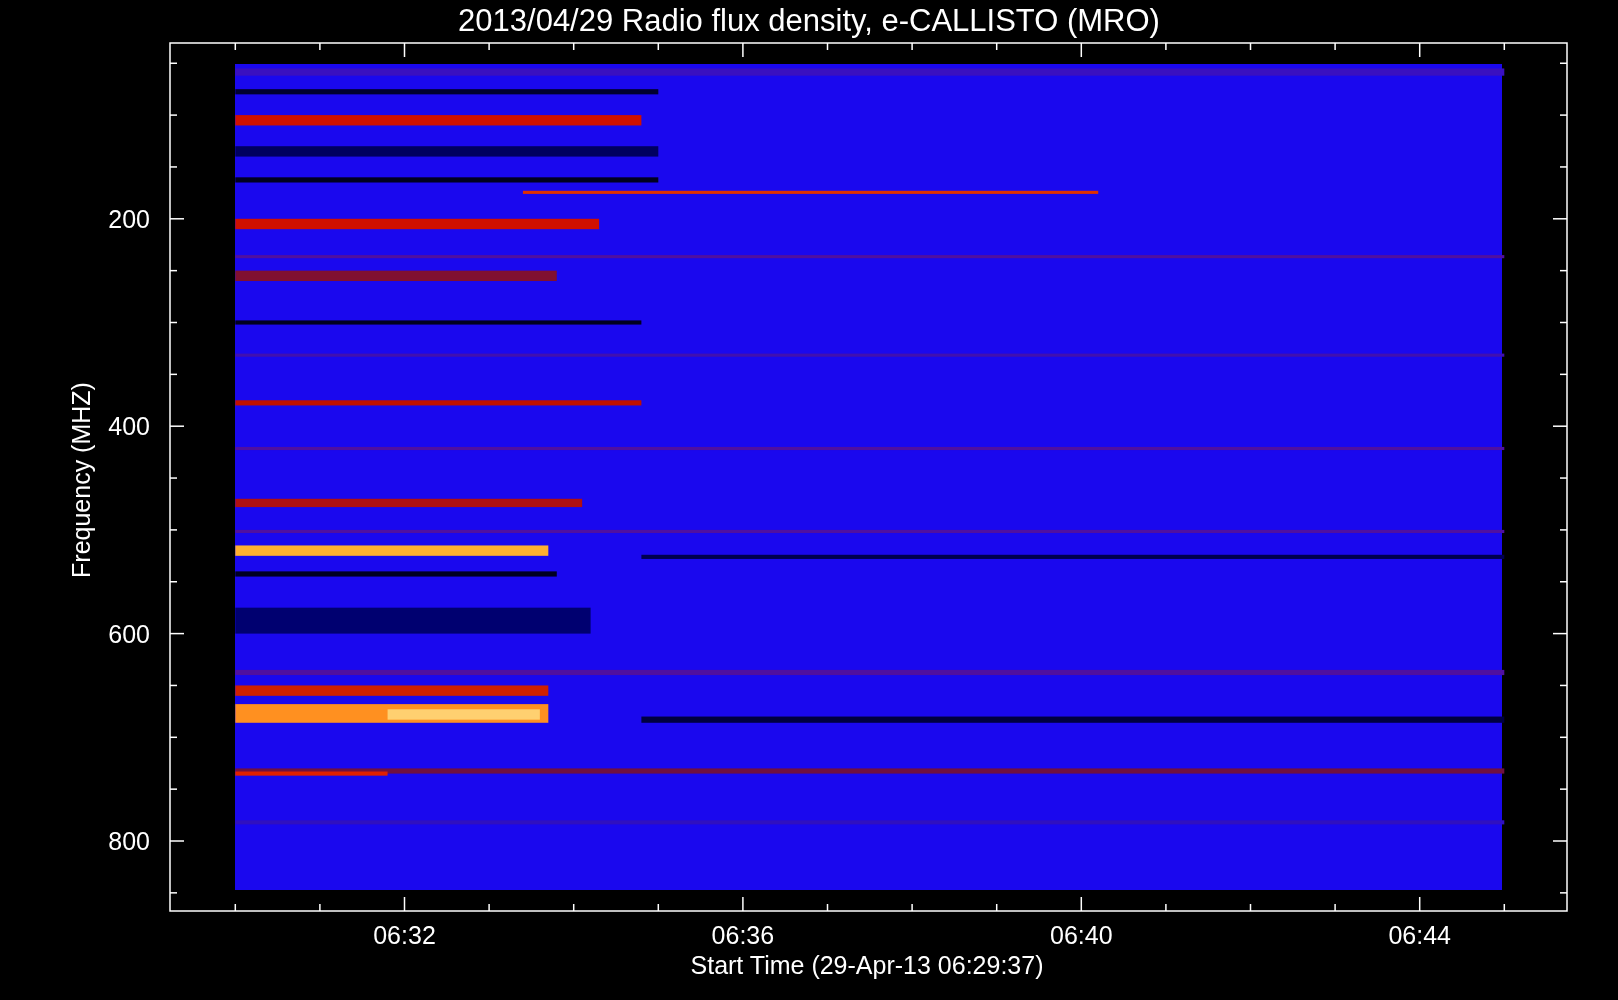  What do you see at coordinates (129, 841) in the screenshot?
I see `axis-tick-label: 800` at bounding box center [129, 841].